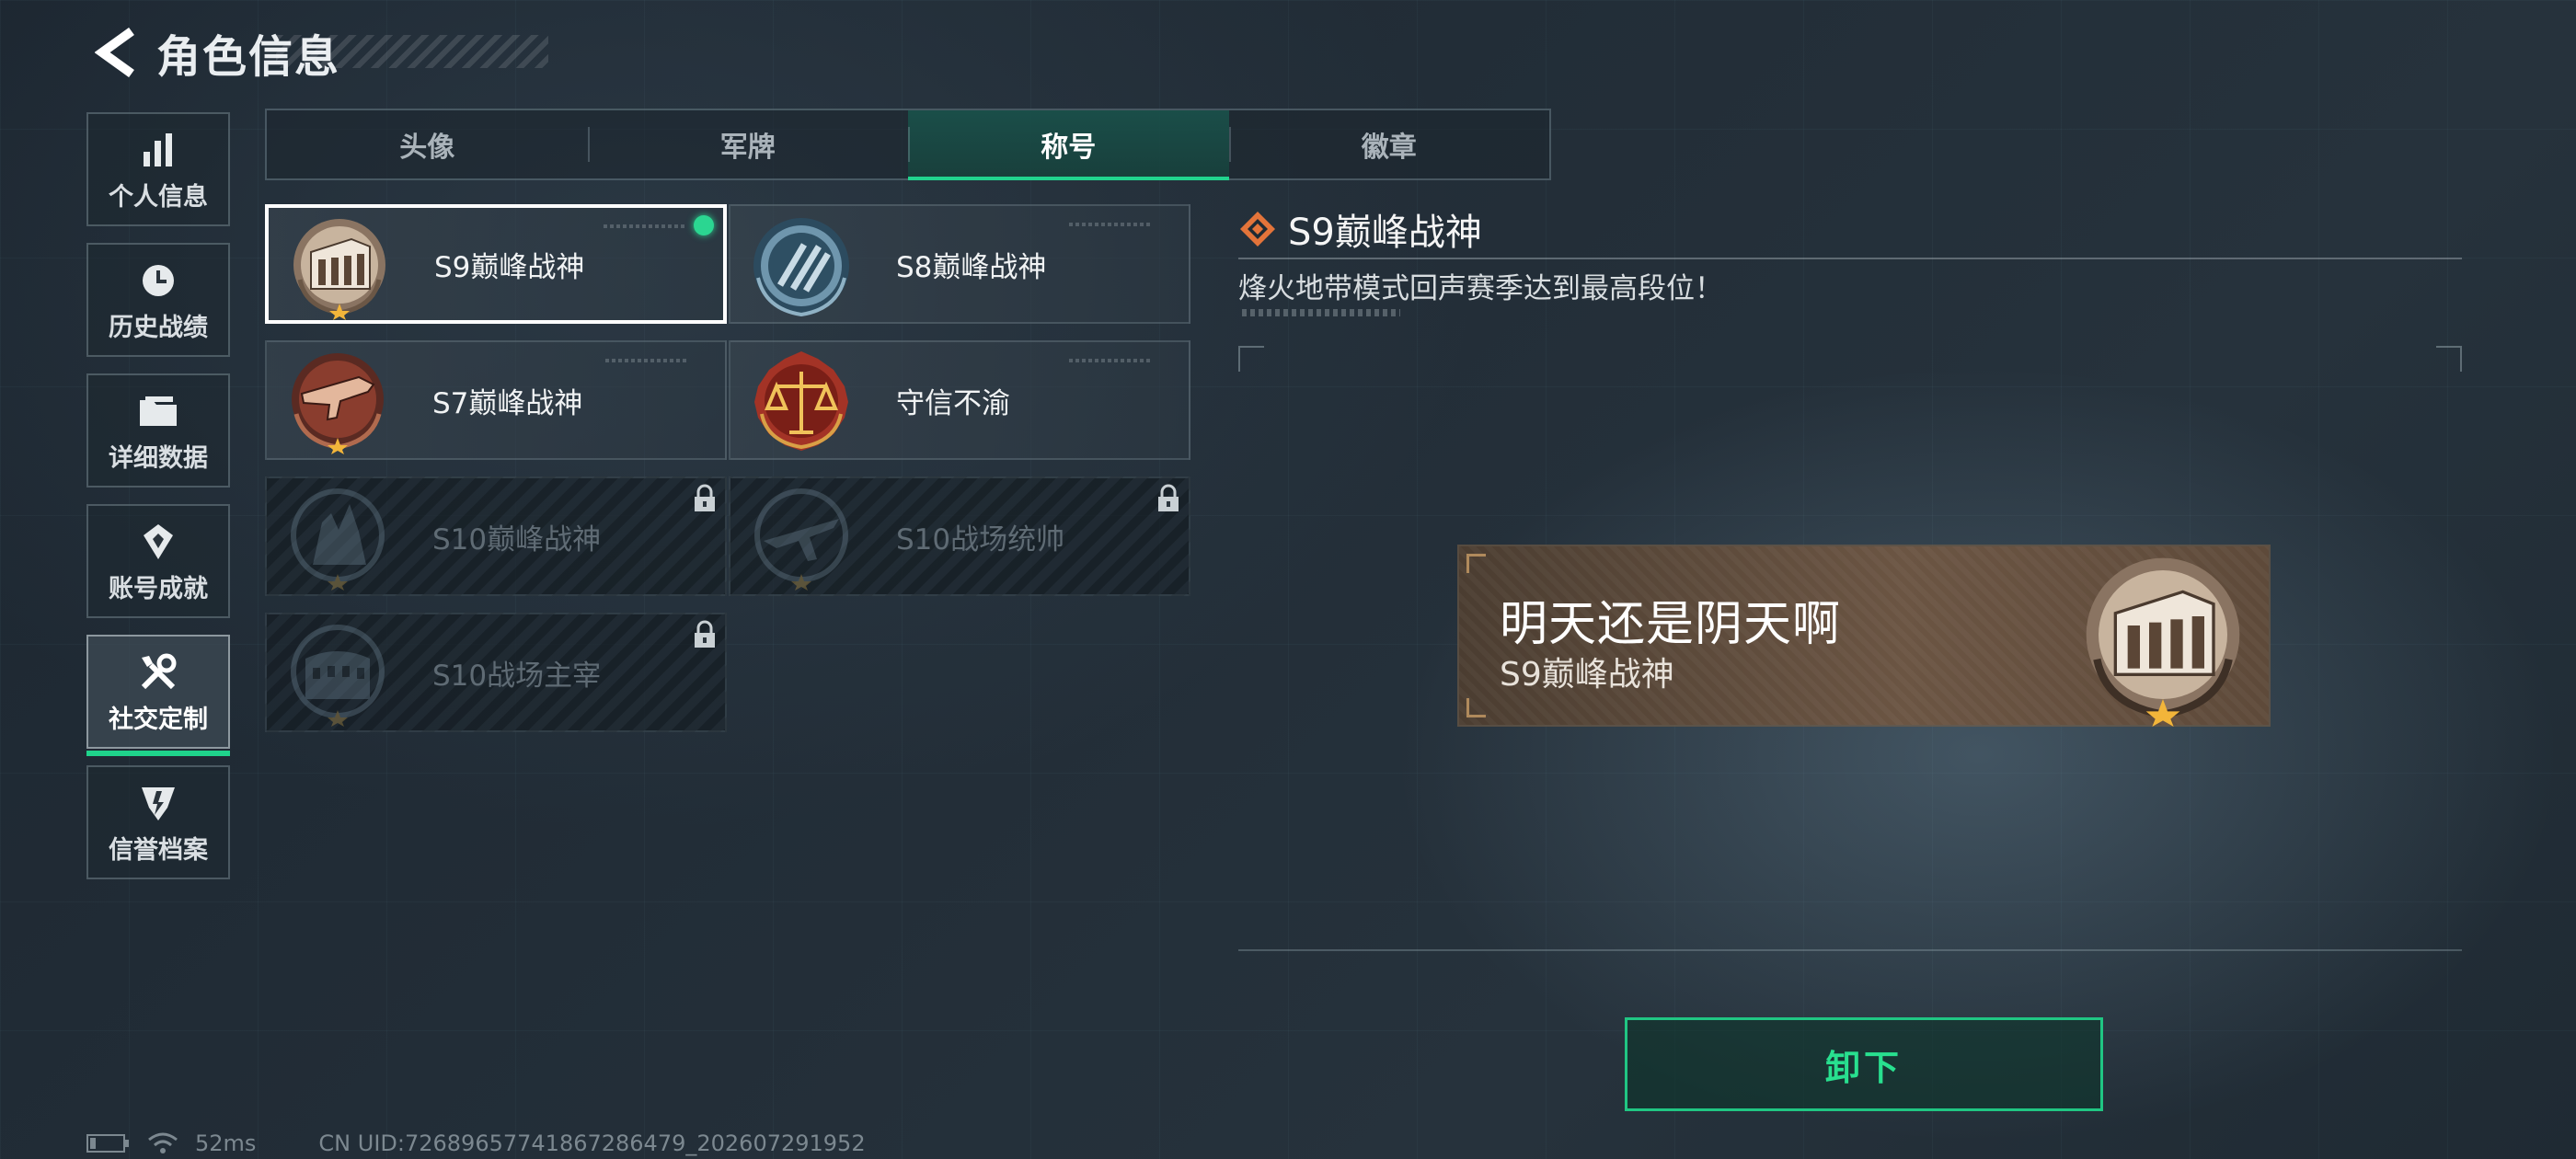 This screenshot has height=1159, width=2576. What do you see at coordinates (801, 267) in the screenshot?
I see `blue-stripe-badge-icon` at bounding box center [801, 267].